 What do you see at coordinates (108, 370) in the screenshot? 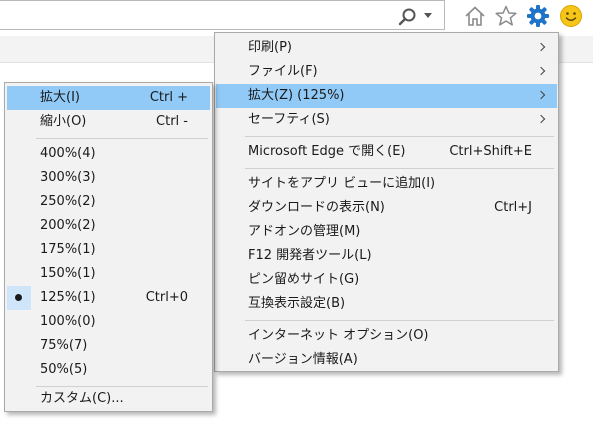
I see `zoom-level-item: 50%(5)` at bounding box center [108, 370].